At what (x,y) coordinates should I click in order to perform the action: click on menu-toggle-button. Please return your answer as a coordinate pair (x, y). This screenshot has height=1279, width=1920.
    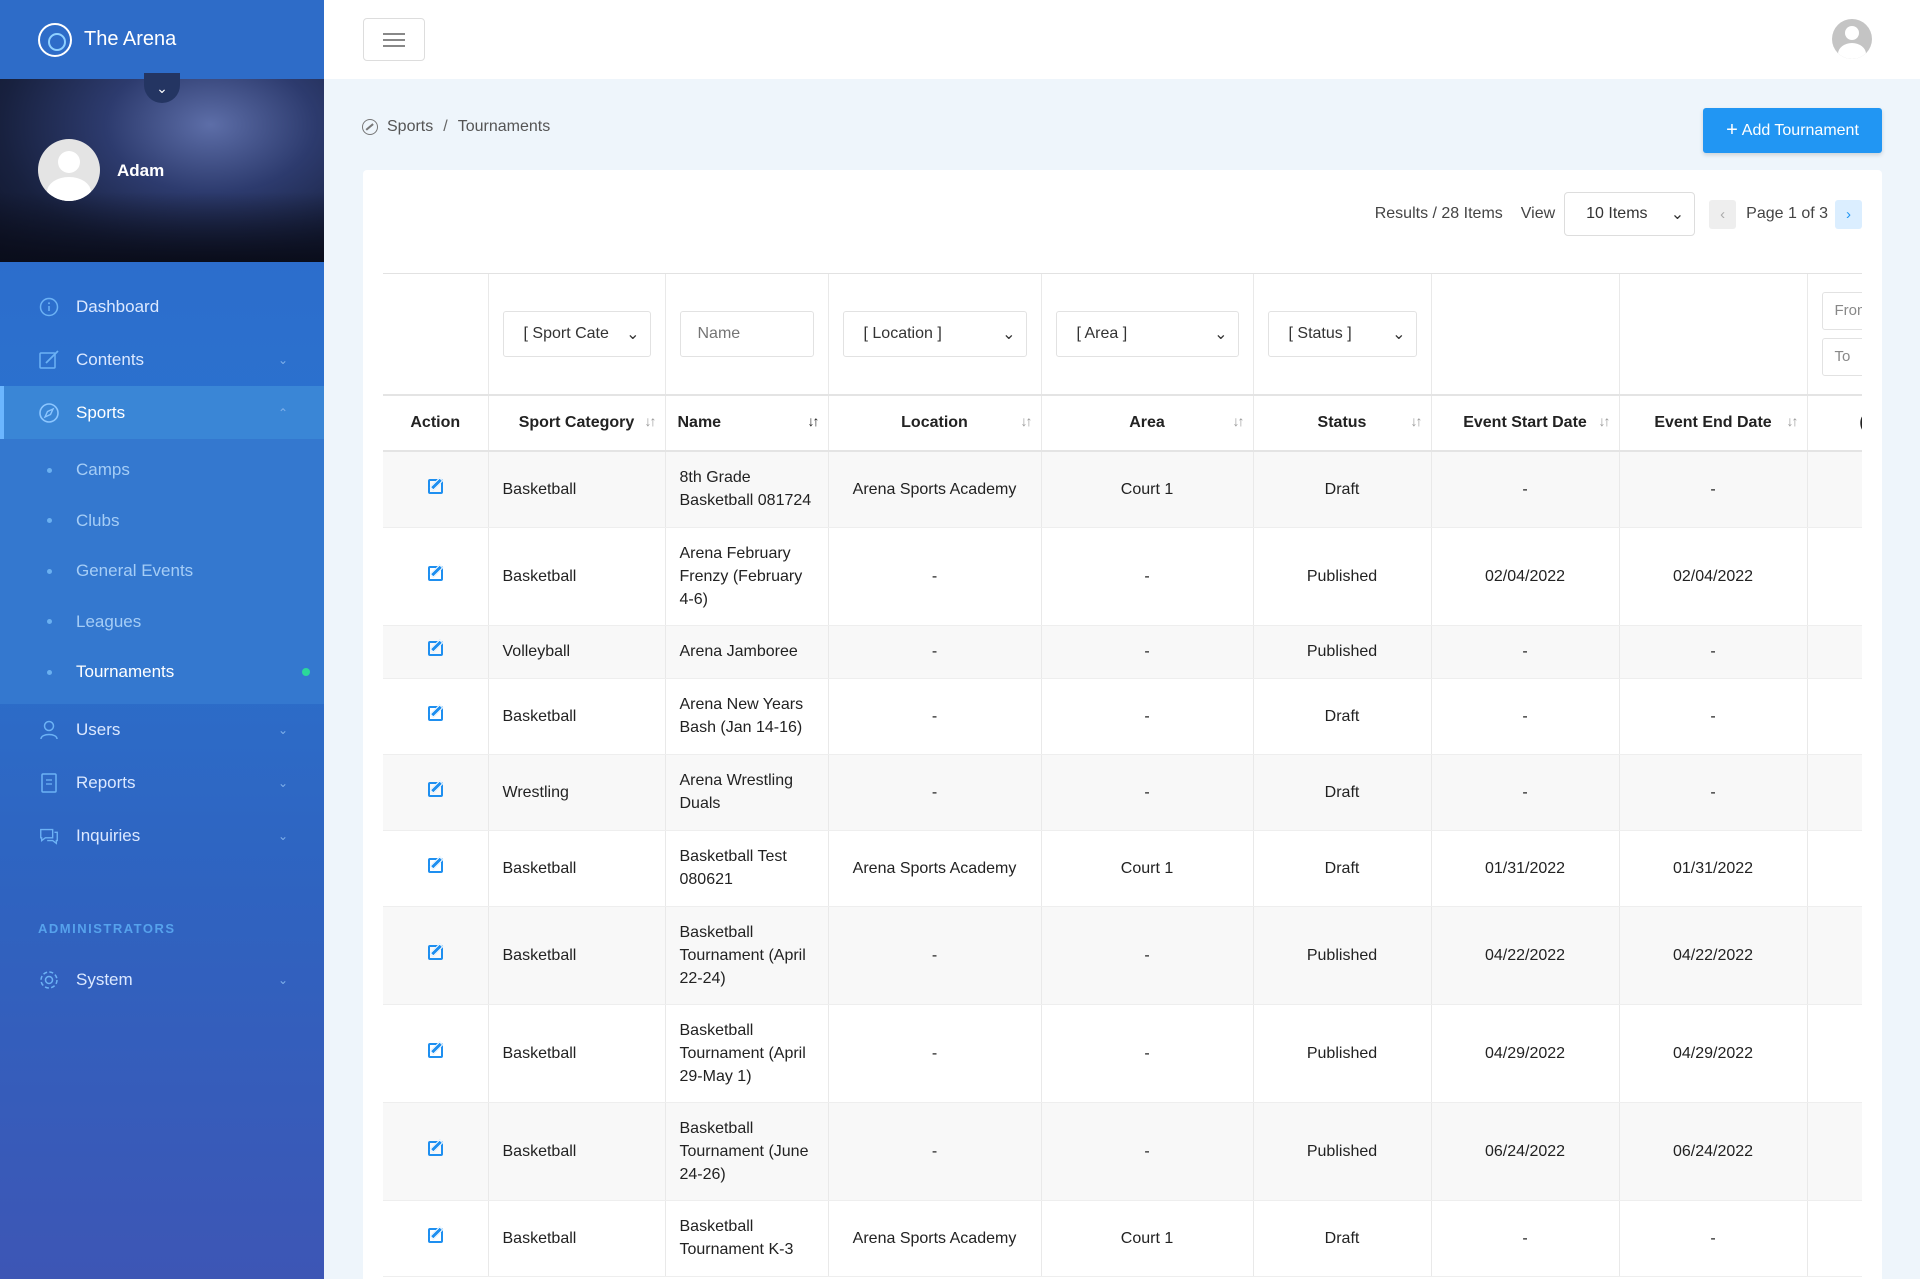
    Looking at the image, I should click on (394, 39).